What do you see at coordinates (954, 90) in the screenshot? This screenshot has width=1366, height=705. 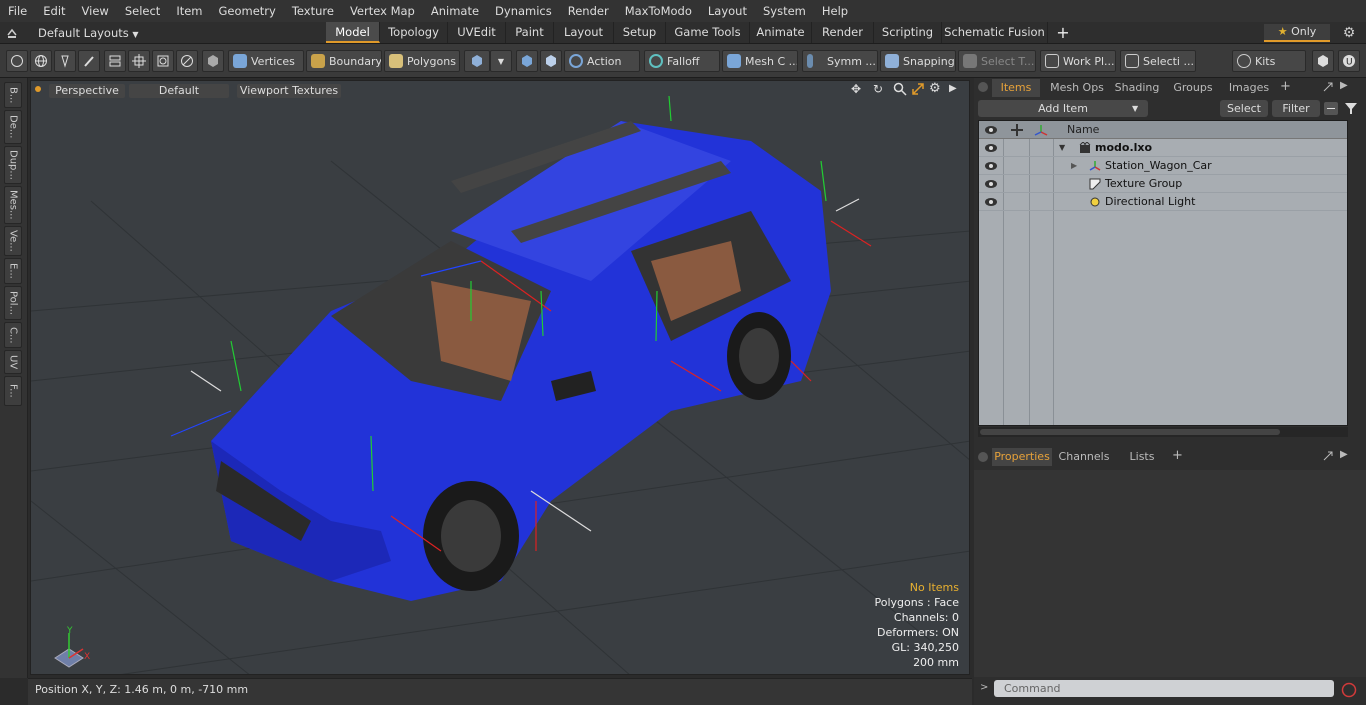 I see `expand-arrow-icon: ▶` at bounding box center [954, 90].